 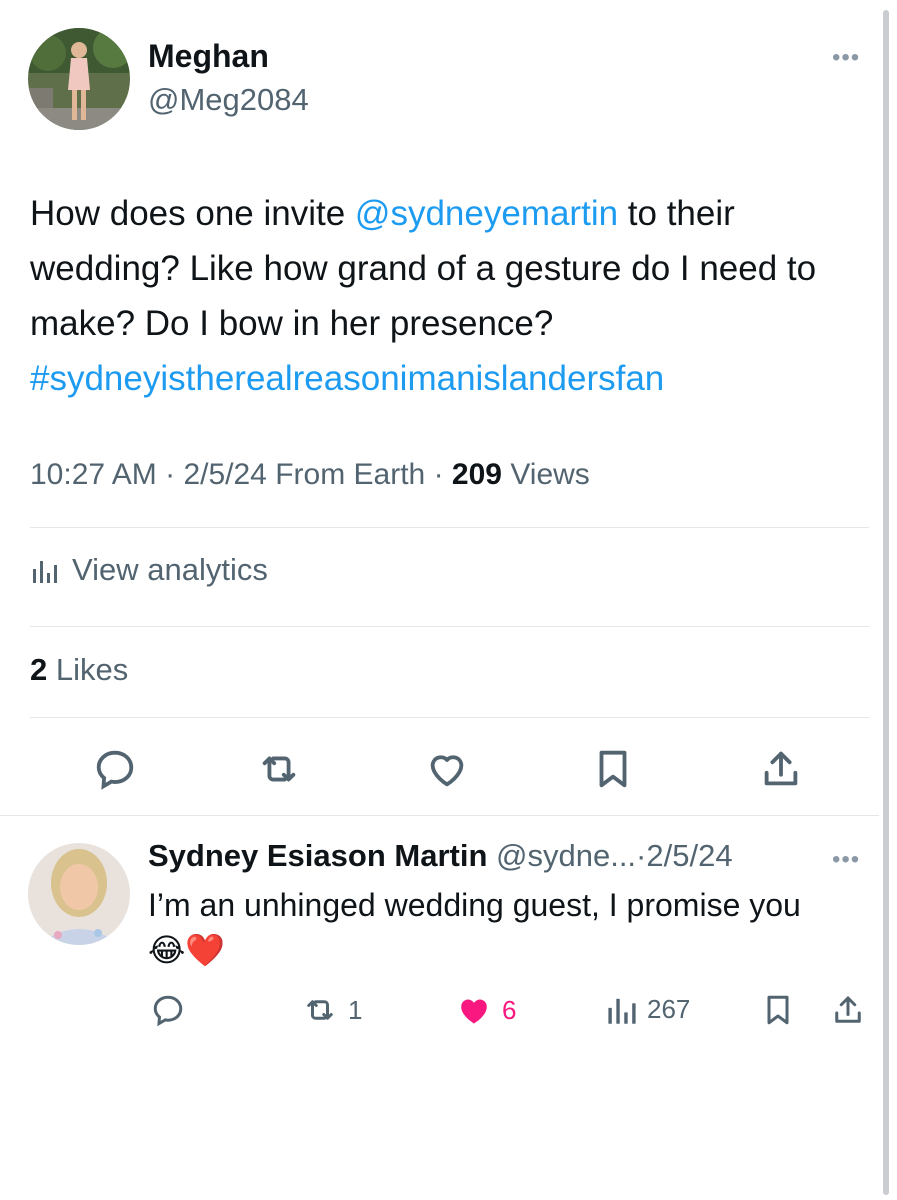 What do you see at coordinates (509, 1009) in the screenshot?
I see `reply-like-count: 6` at bounding box center [509, 1009].